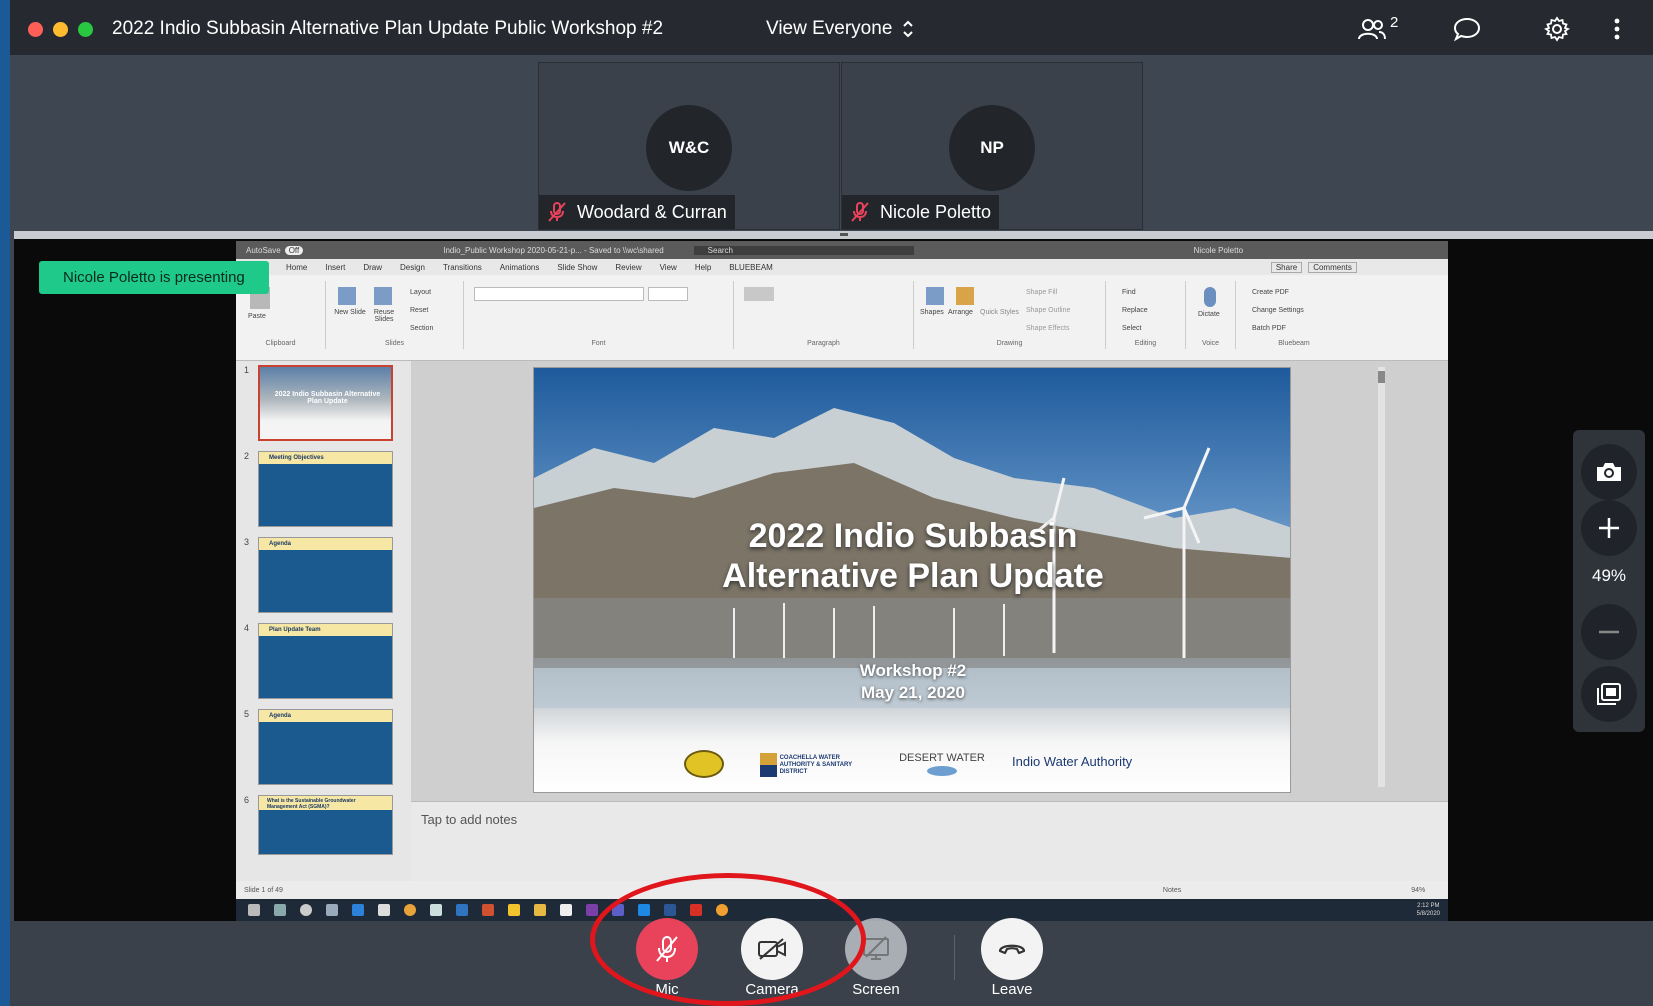  I want to click on ribbon-group-label: Editing, so click(1145, 343).